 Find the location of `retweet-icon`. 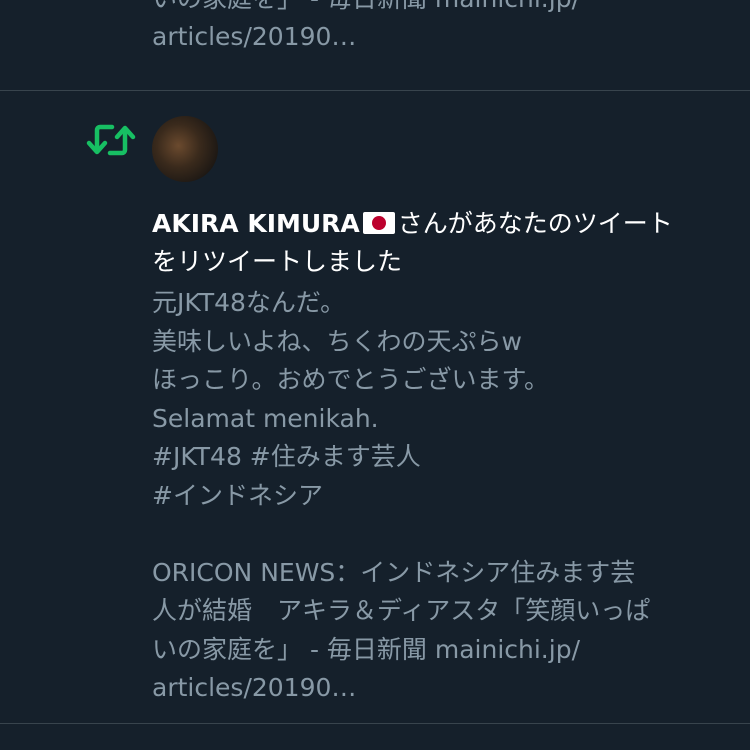

retweet-icon is located at coordinates (111, 140).